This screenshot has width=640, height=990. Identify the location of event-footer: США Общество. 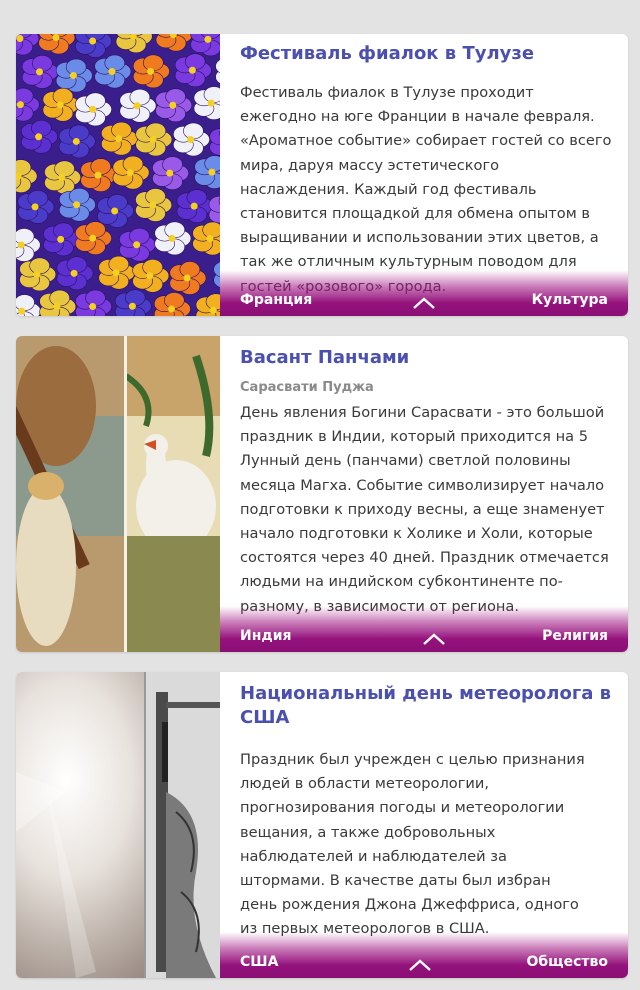
(424, 955).